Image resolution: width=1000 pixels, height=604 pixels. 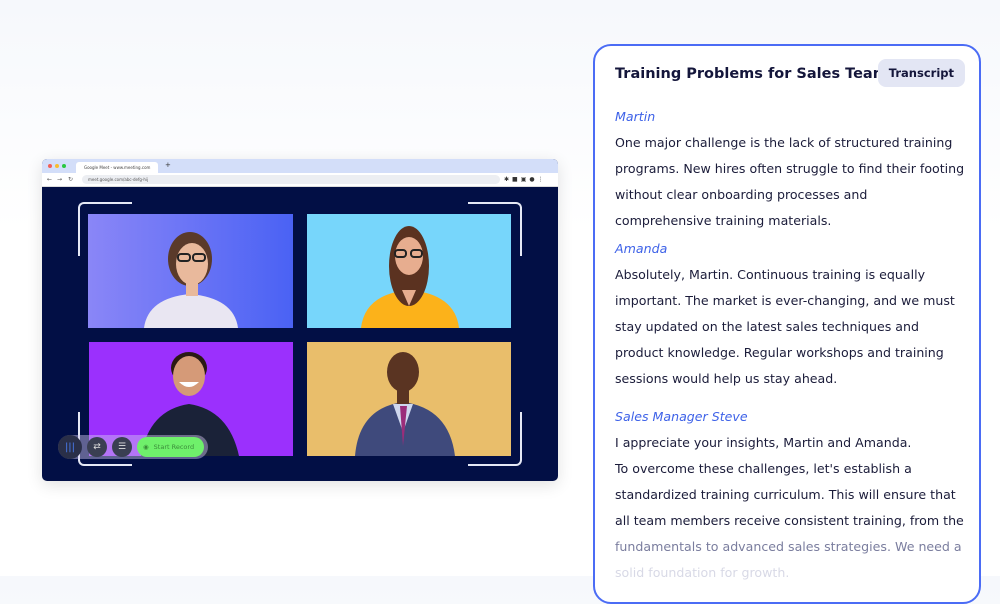 What do you see at coordinates (300, 166) in the screenshot?
I see `tab-bar: Google Meet - www.meeting.com +` at bounding box center [300, 166].